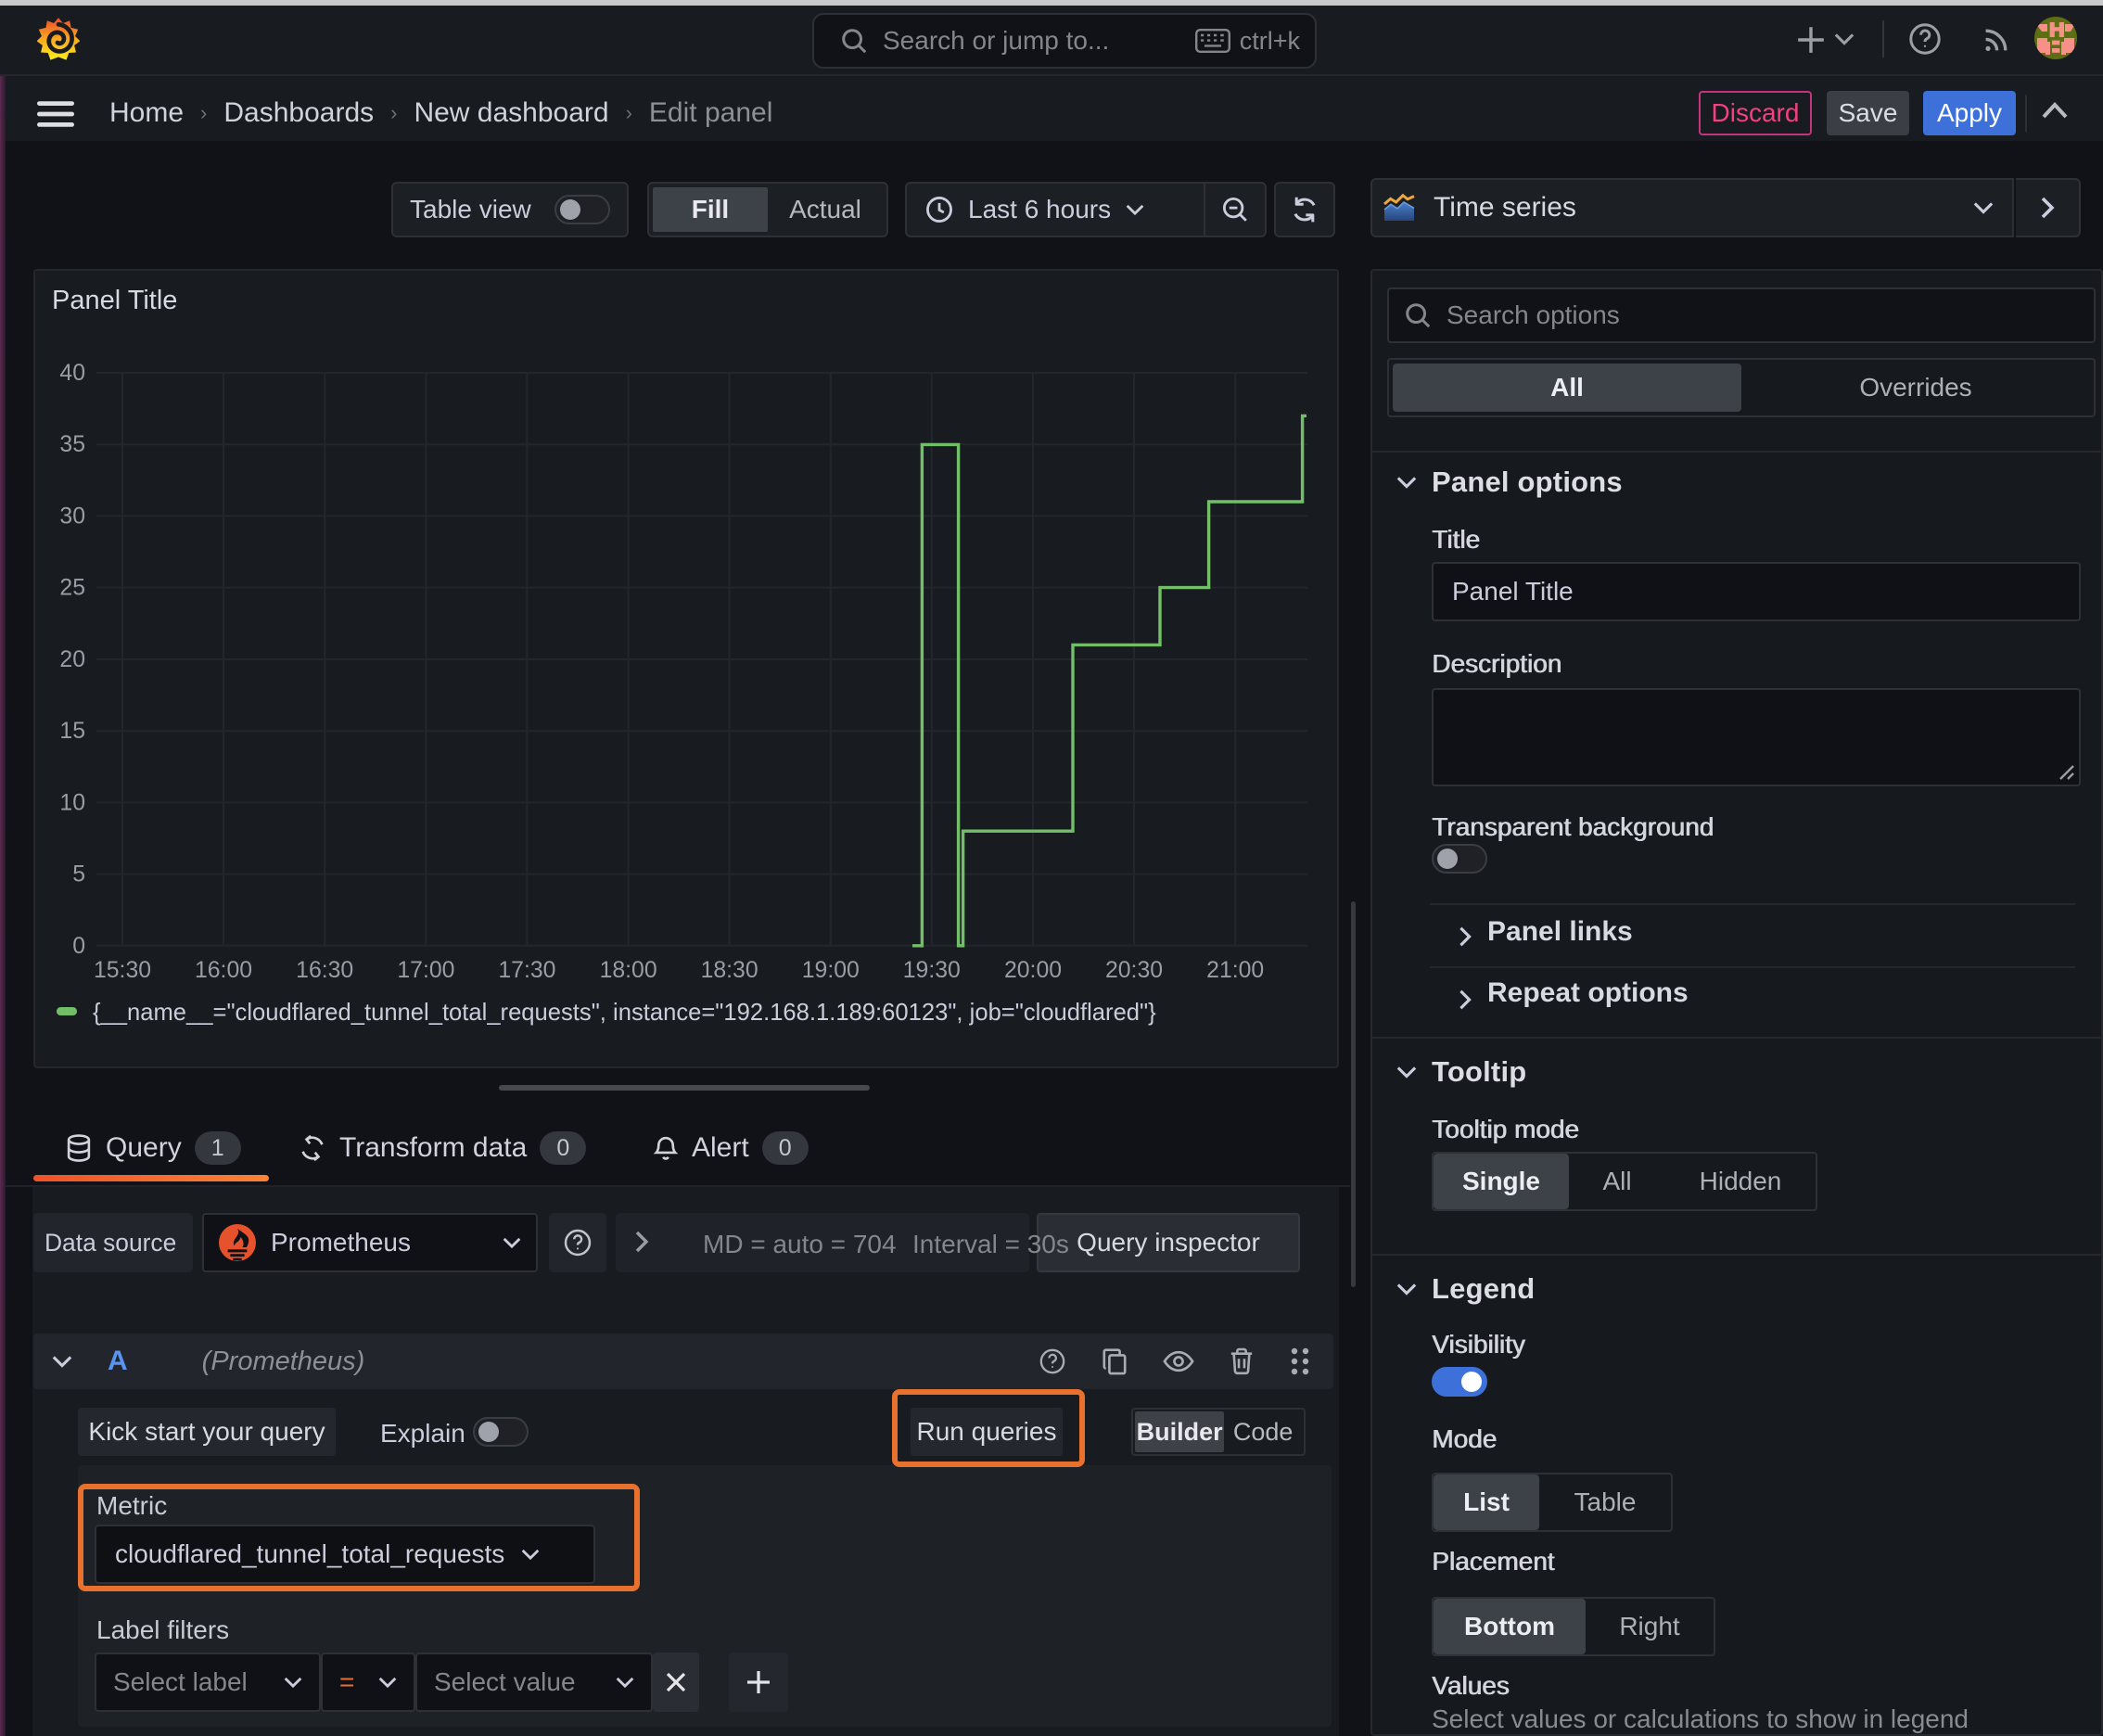  I want to click on svg-text: 0, so click(78, 946).